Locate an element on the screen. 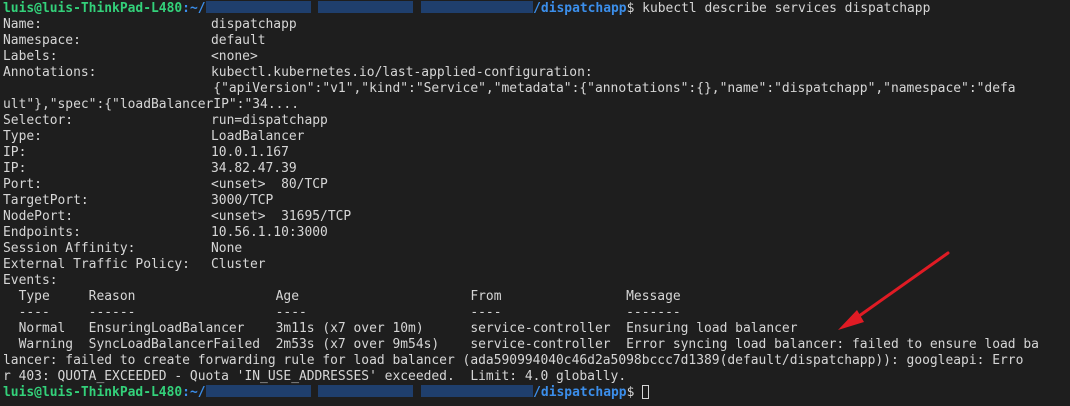 This screenshot has height=406, width=1070. field-value: None is located at coordinates (227, 248).